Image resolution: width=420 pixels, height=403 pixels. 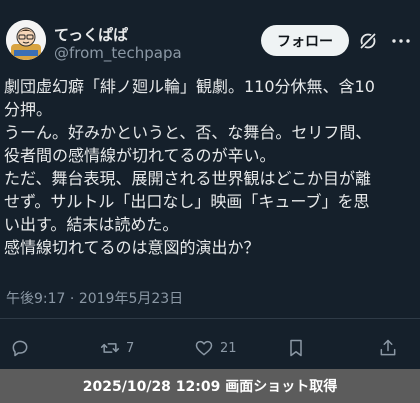 I want to click on reply-button, so click(x=23, y=348).